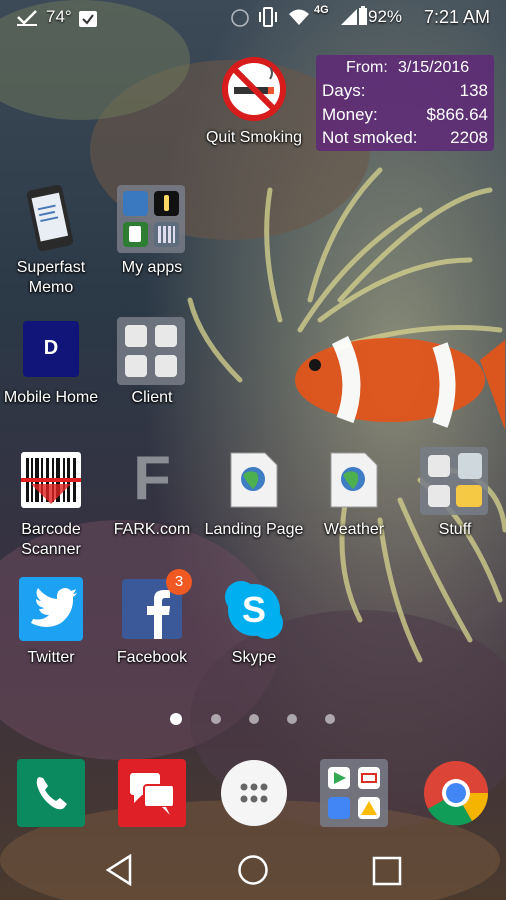 Image resolution: width=506 pixels, height=900 pixels. I want to click on svg-text: S, so click(254, 609).